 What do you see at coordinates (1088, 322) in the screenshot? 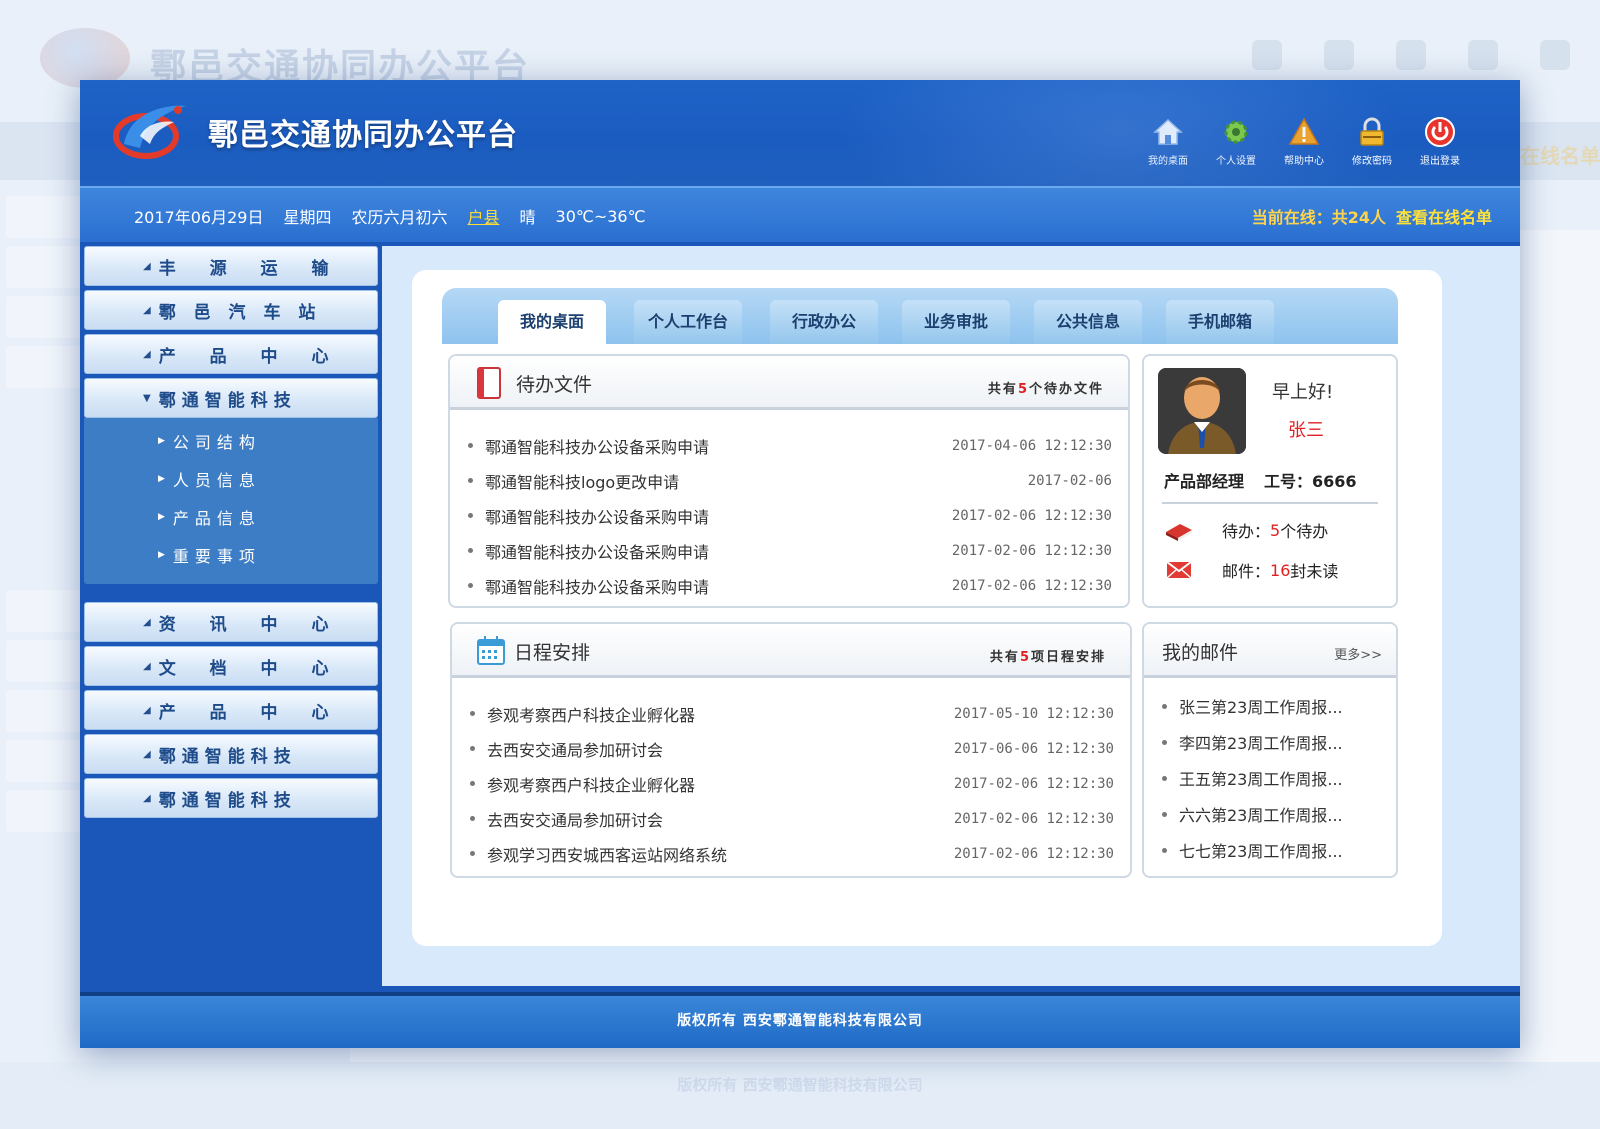
I see `tab-public-info: 公共信息` at bounding box center [1088, 322].